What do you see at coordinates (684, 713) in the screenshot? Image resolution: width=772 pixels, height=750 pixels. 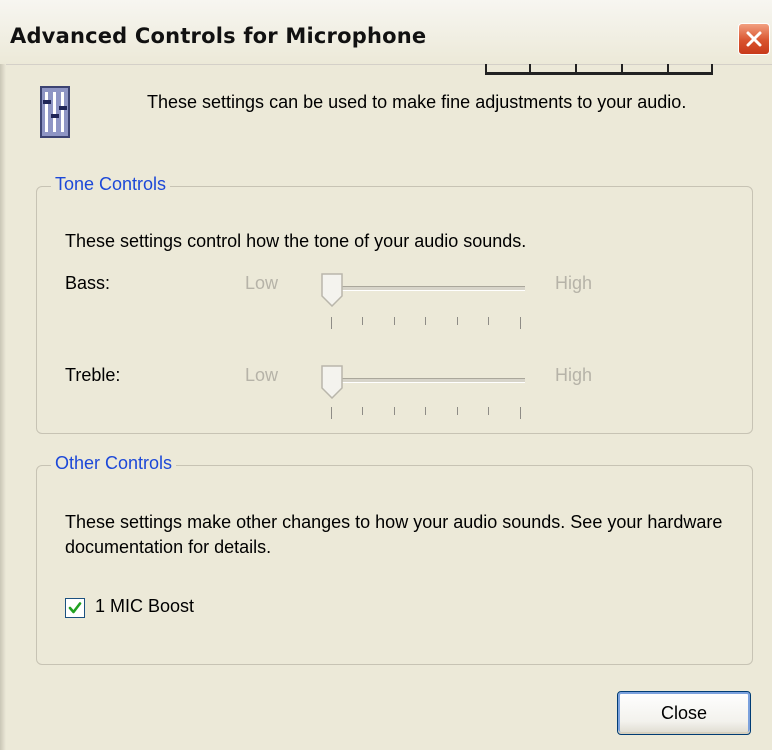 I see `close-button: Close` at bounding box center [684, 713].